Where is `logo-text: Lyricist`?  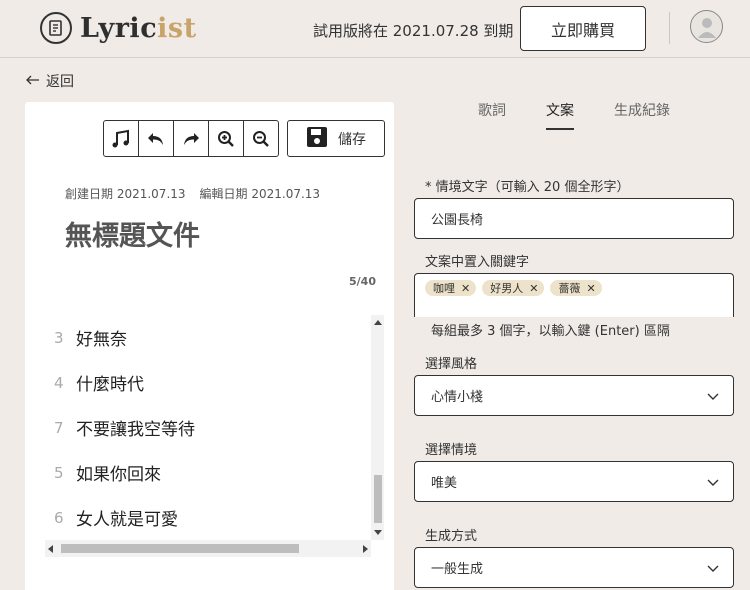 logo-text: Lyricist is located at coordinates (138, 28).